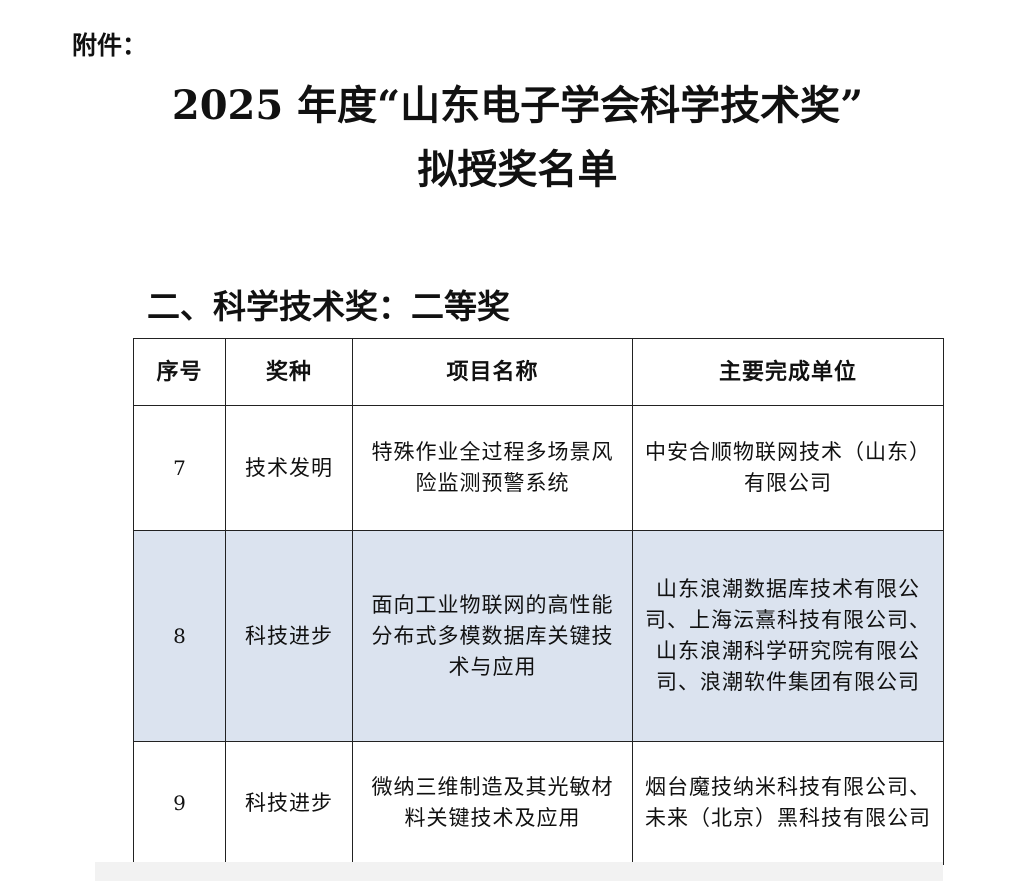  Describe the element at coordinates (289, 468) in the screenshot. I see `award-type-cell: 技术发明` at that location.